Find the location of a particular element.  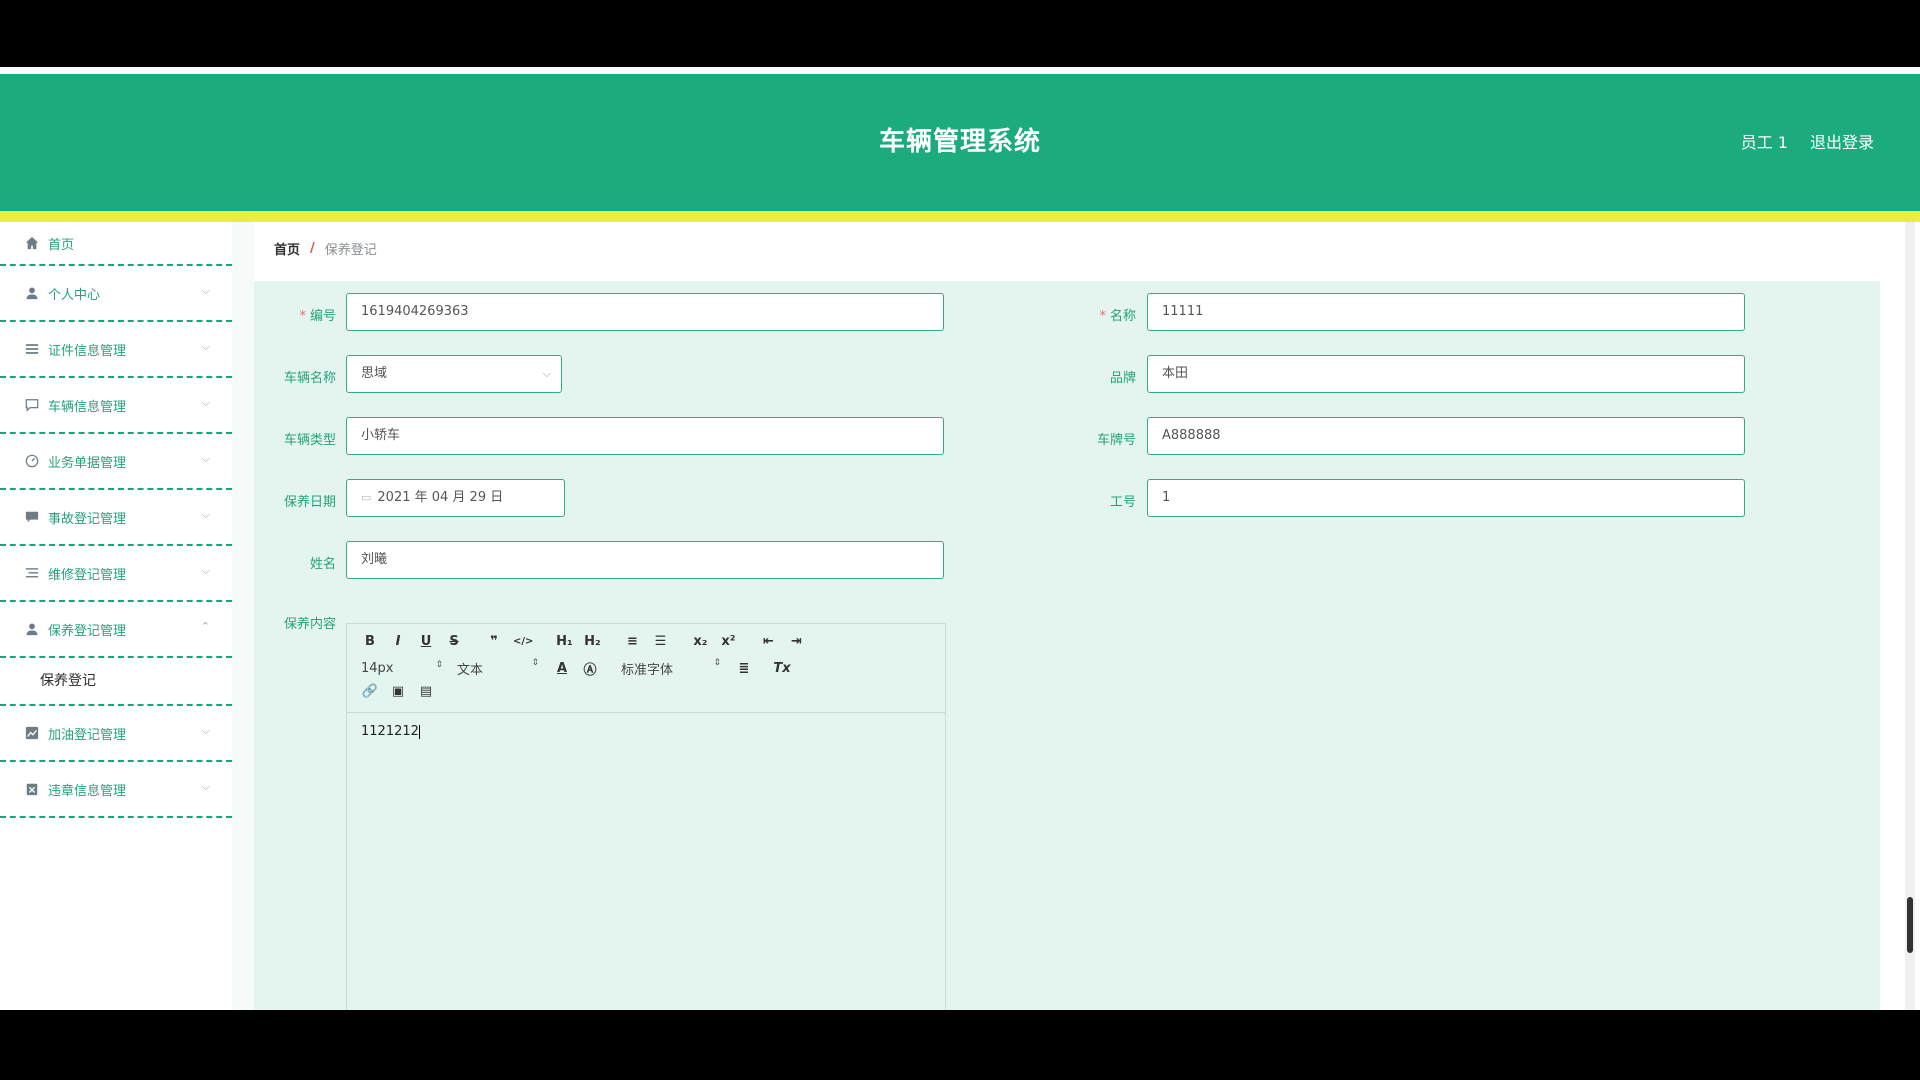

toolbar-row-2: 14px ⇕ 文本 ⇕ A Ⓐ 标准字体 ⇕ ≣ Tx is located at coordinates (581, 668).